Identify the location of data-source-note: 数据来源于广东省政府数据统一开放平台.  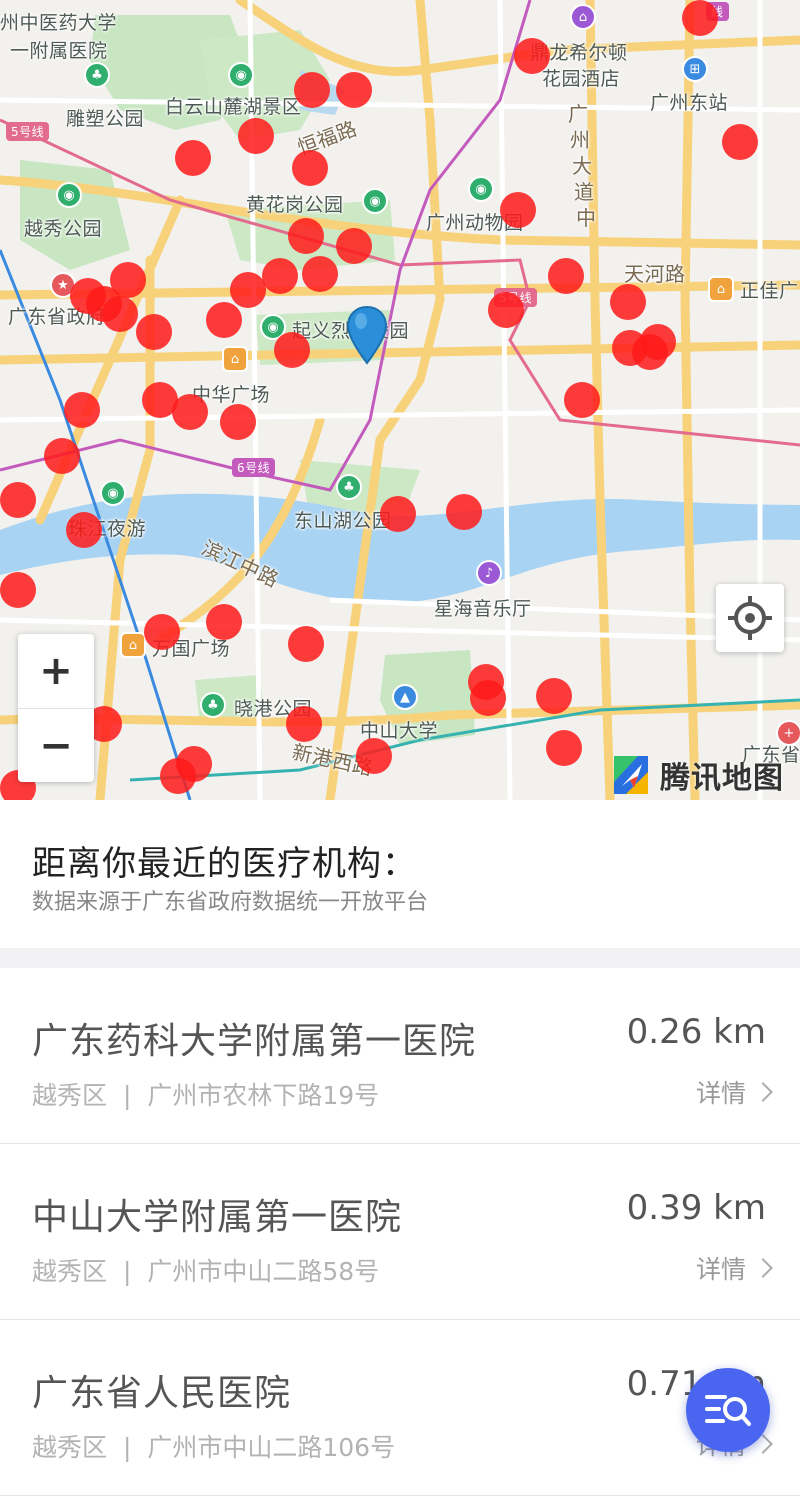
(230, 902).